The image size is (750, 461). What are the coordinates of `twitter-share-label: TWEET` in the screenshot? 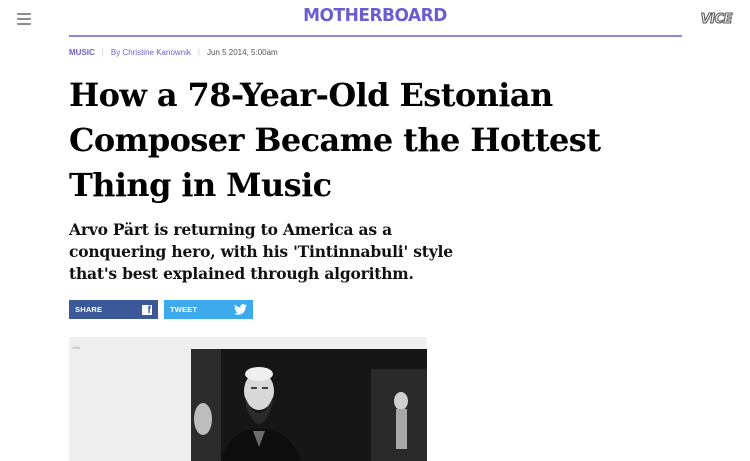 It's located at (184, 309).